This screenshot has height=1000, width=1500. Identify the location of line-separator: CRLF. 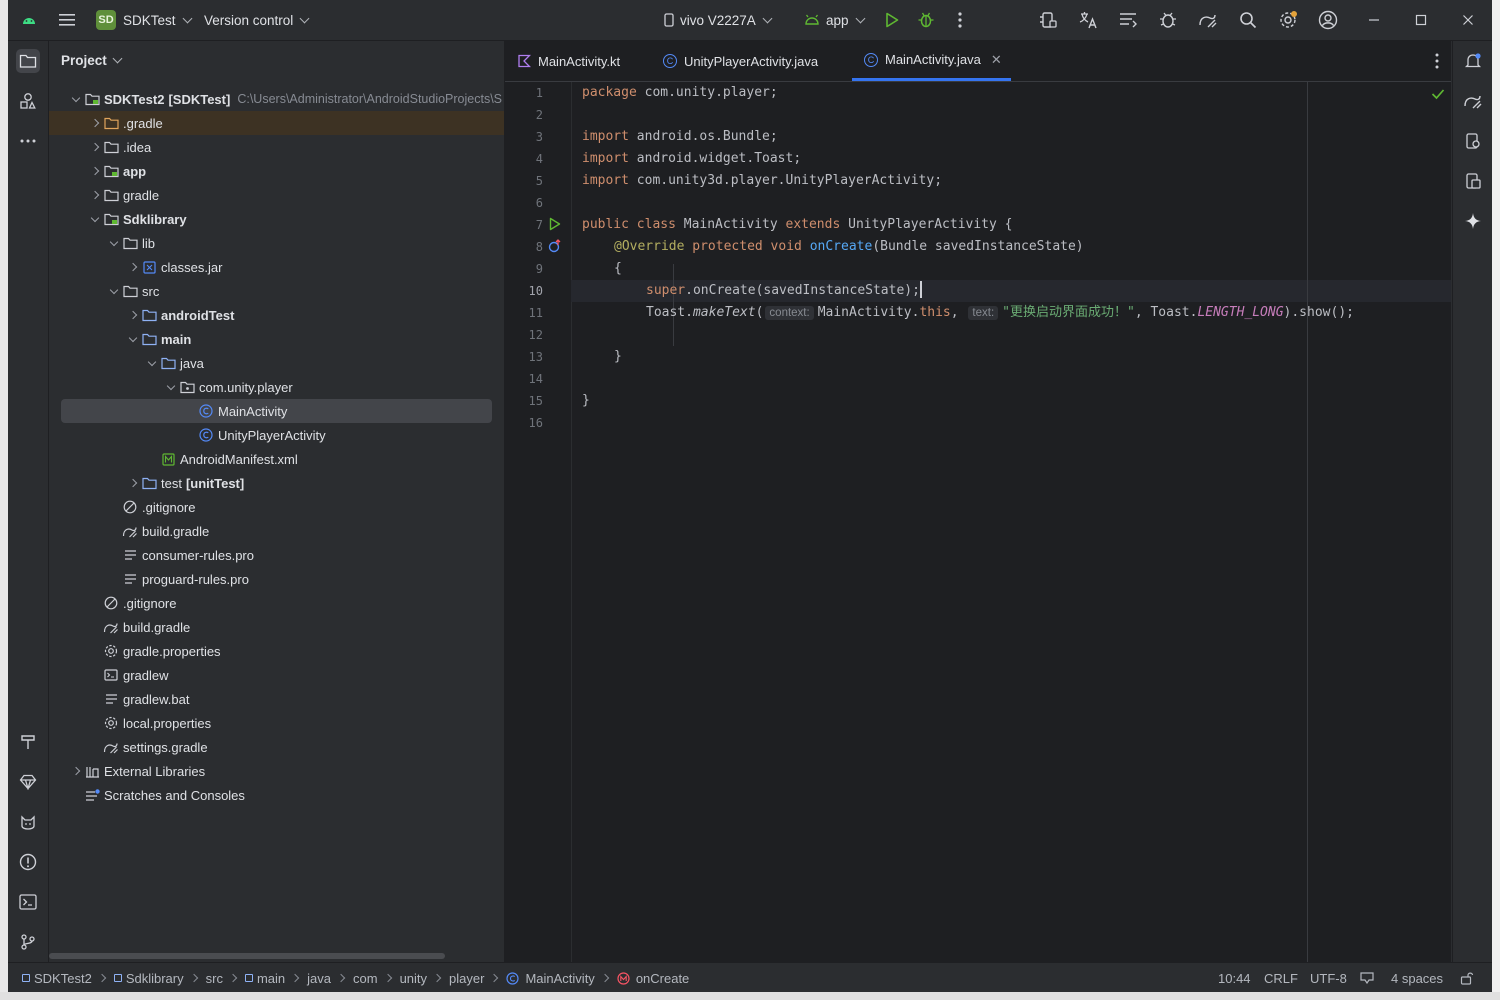
(1281, 977).